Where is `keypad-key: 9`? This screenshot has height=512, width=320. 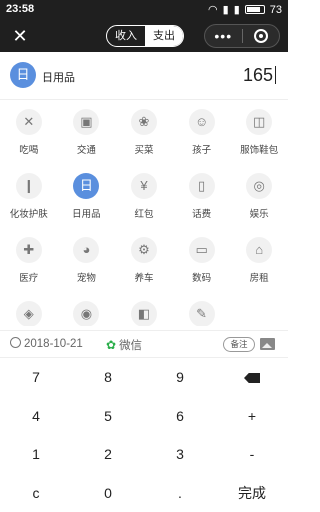 keypad-key: 9 is located at coordinates (180, 377).